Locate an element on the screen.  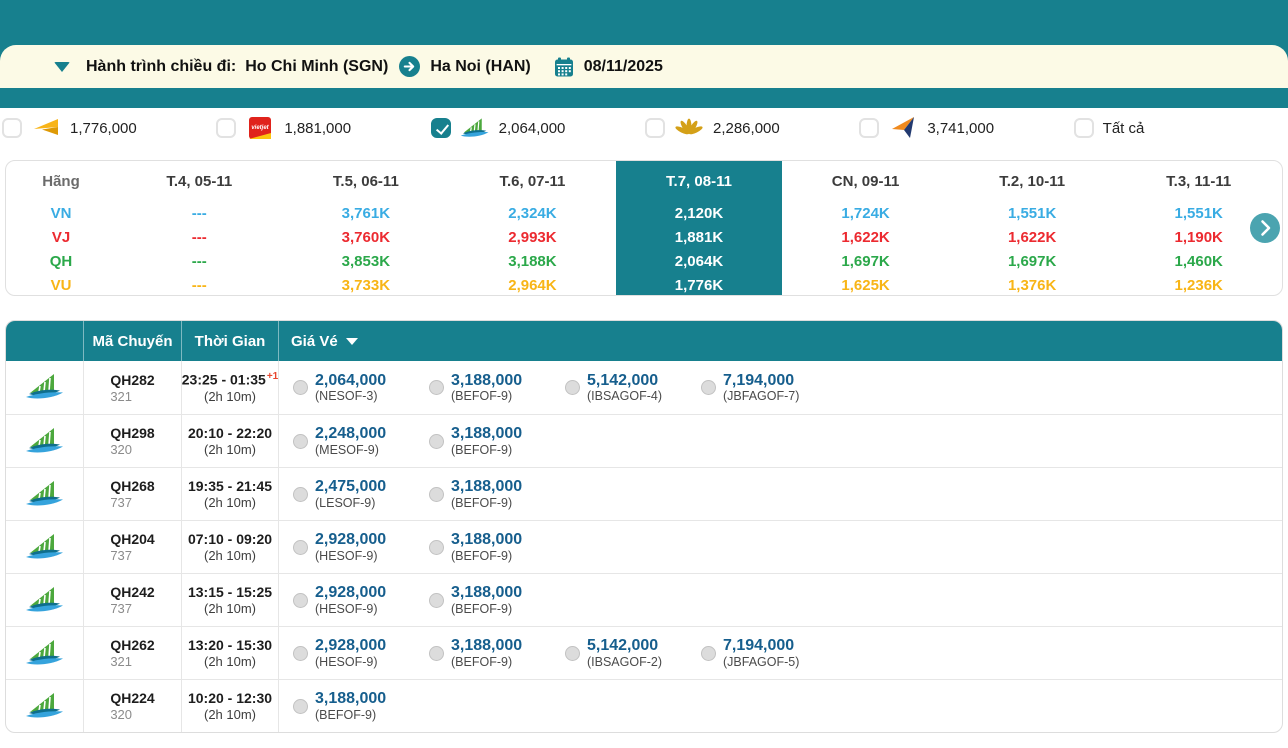
bamboo-airways-icon is located at coordinates (44, 386).